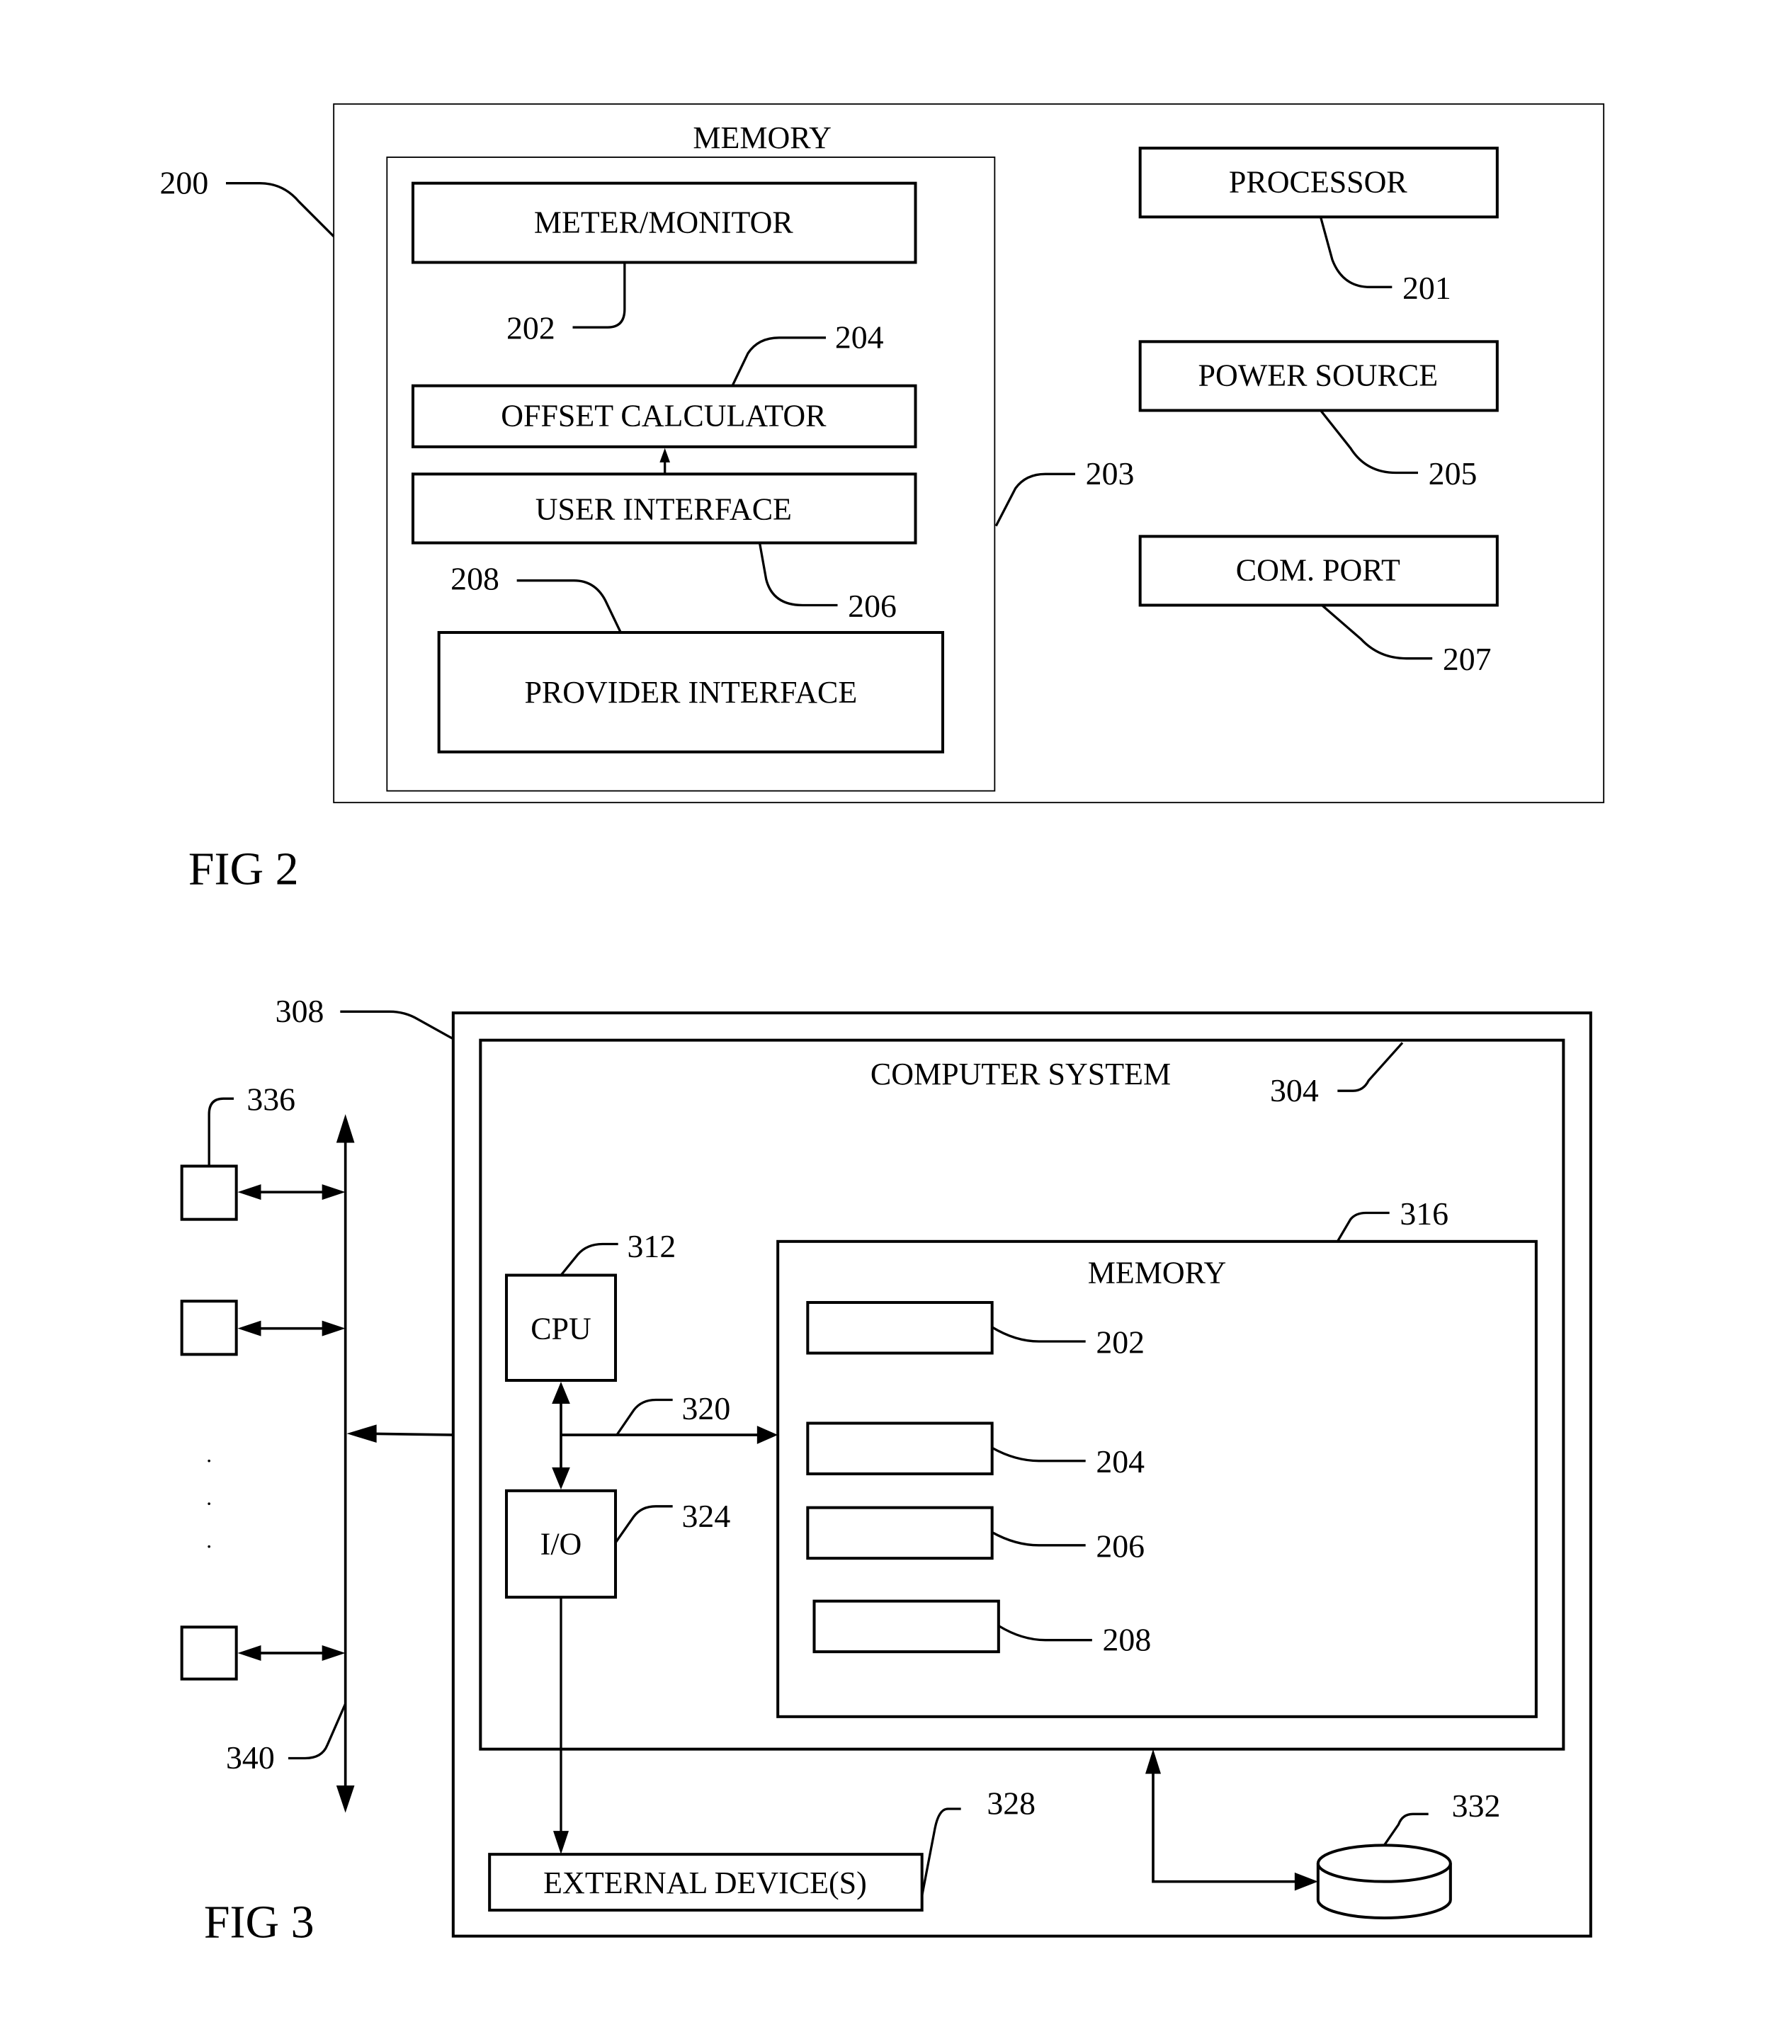  What do you see at coordinates (690, 692) in the screenshot?
I see `provider-interface-label: PROVIDER INTERFACE` at bounding box center [690, 692].